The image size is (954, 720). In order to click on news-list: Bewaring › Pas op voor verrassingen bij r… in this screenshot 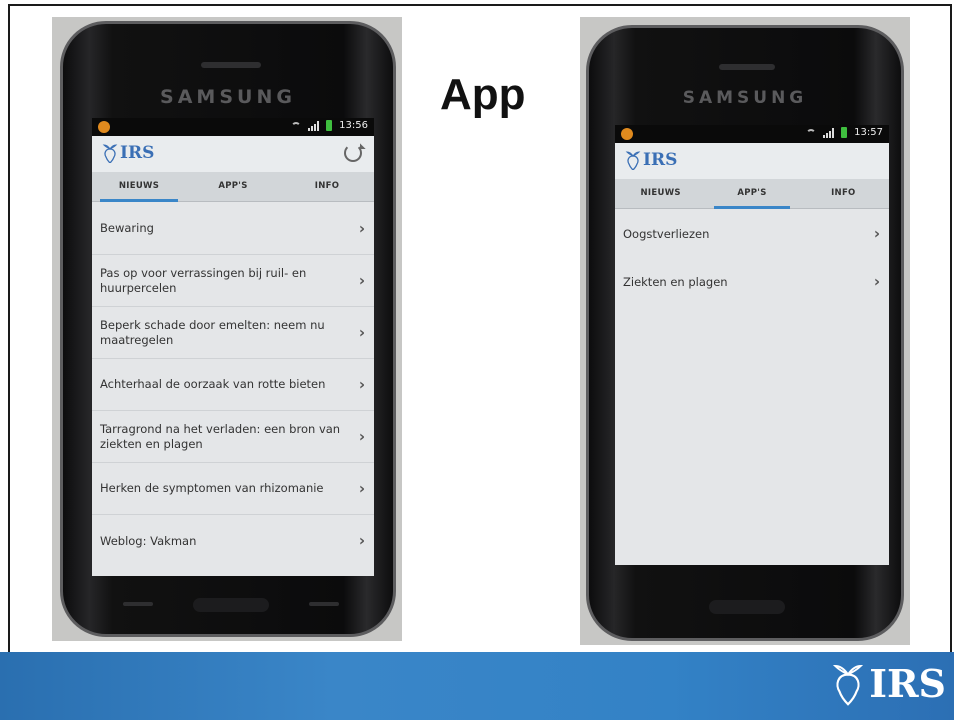, I will do `click(233, 385)`.